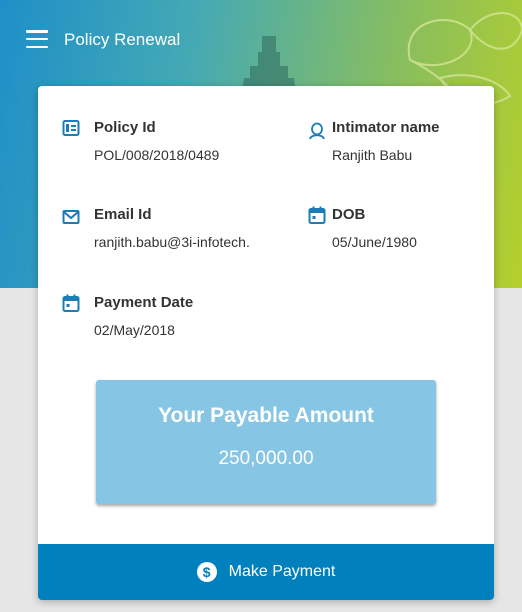 This screenshot has height=612, width=522. What do you see at coordinates (144, 302) in the screenshot?
I see `payment-date-label: Payment Date` at bounding box center [144, 302].